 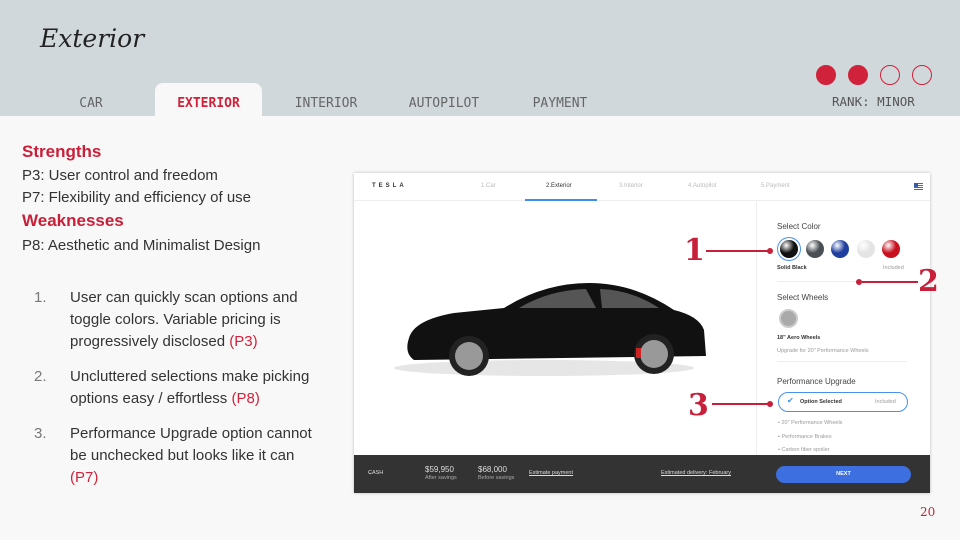 What do you see at coordinates (141, 245) in the screenshot?
I see `weakness-item: P8: Aesthetic and Minimalist Design` at bounding box center [141, 245].